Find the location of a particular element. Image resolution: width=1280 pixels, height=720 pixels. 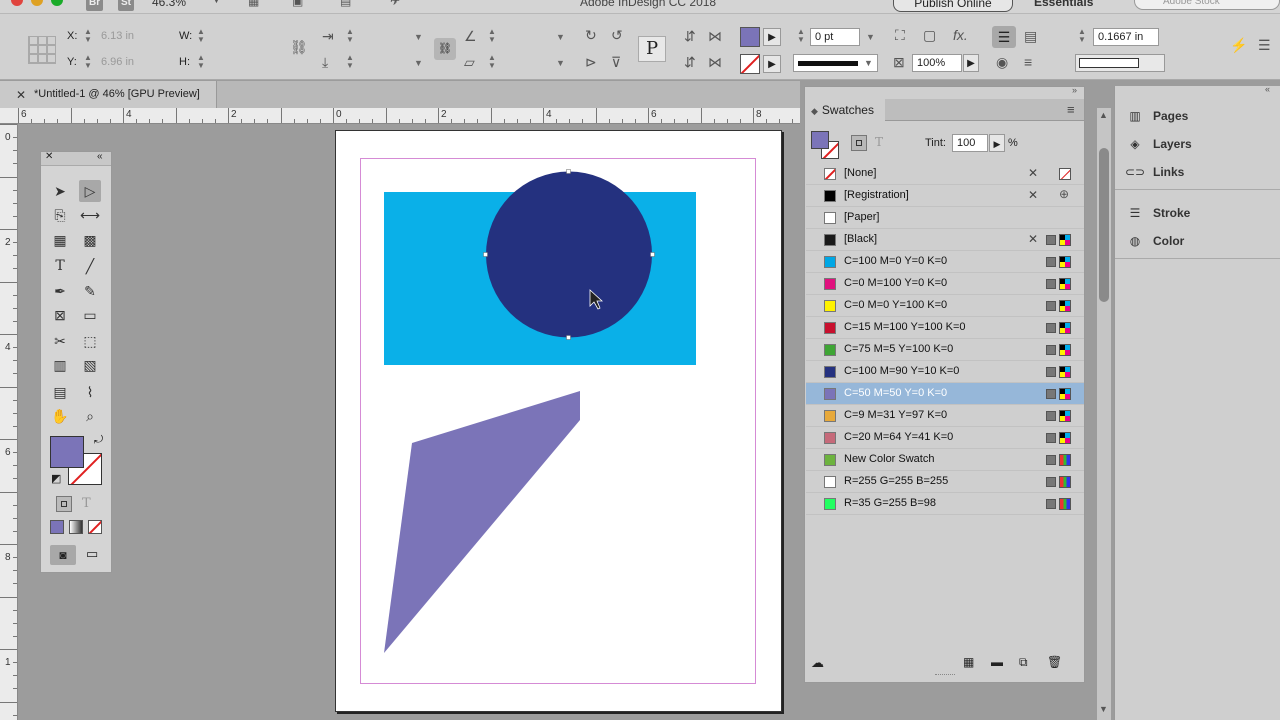

swatch-row: C=50 M=50 Y=0 K=0 is located at coordinates (945, 394).